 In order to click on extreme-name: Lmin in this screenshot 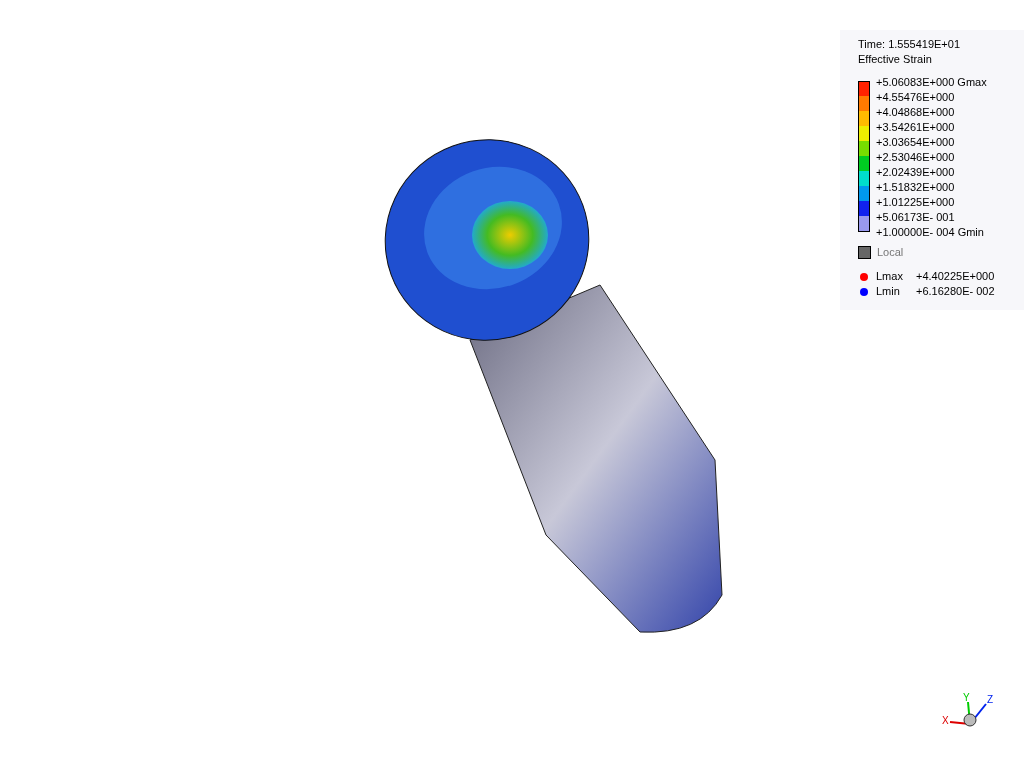, I will do `click(888, 291)`.